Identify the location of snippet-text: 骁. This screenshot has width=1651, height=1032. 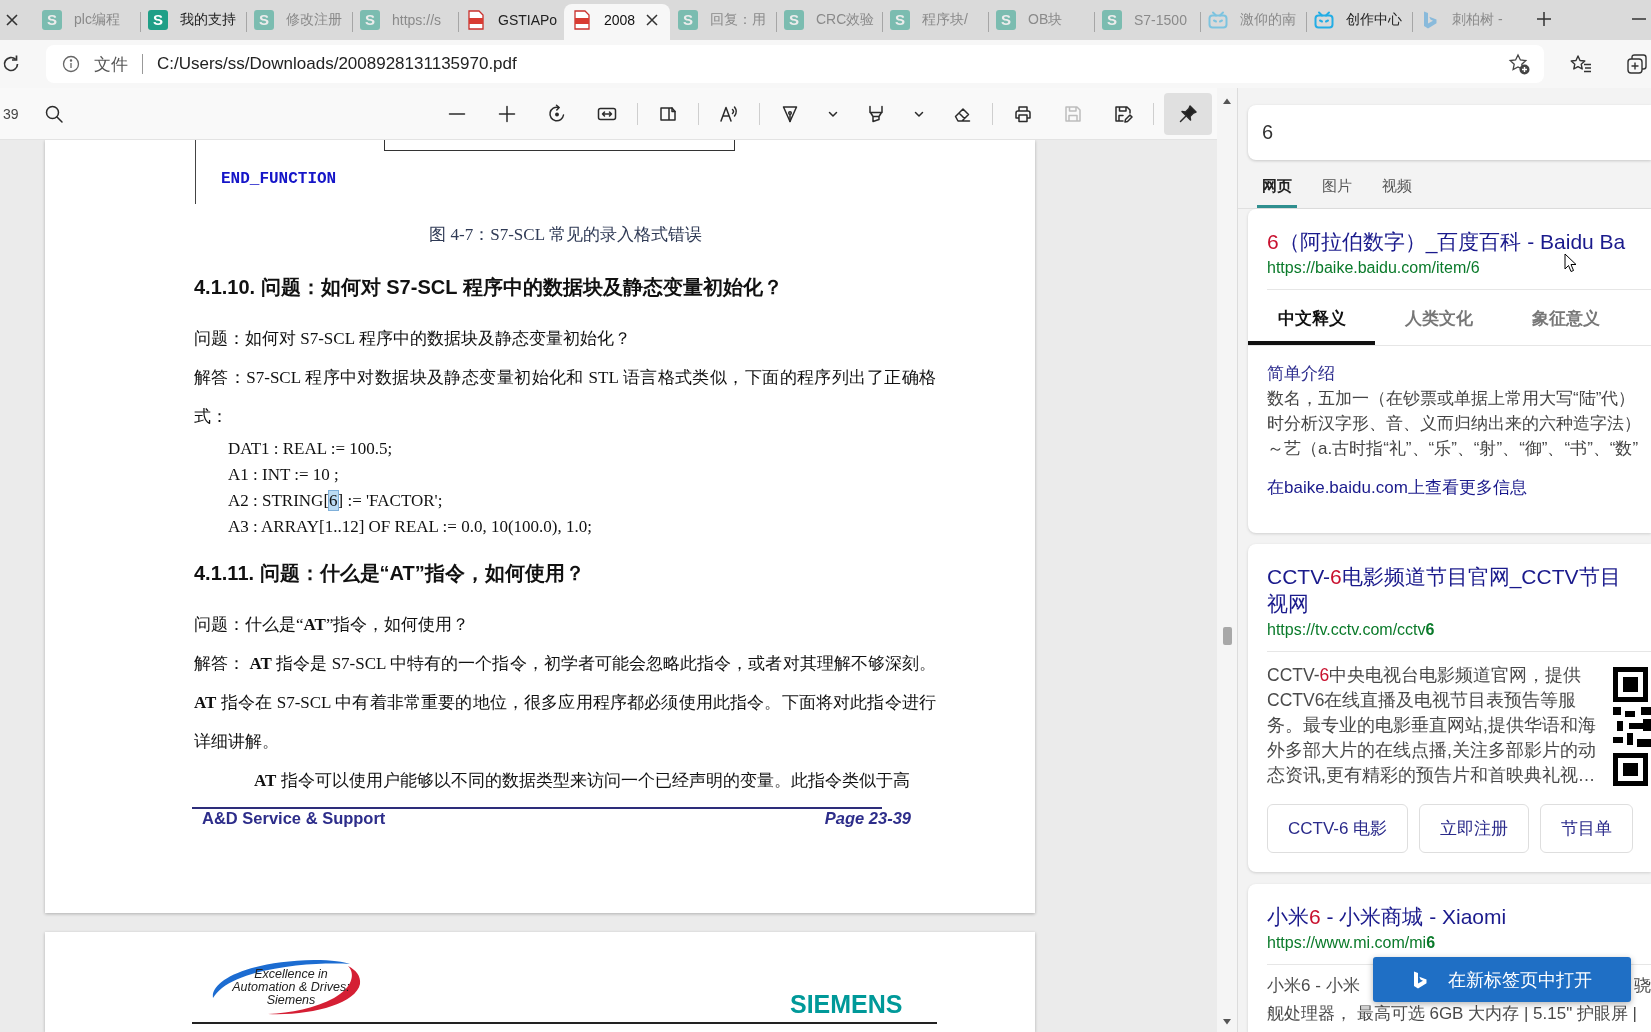
(1642, 986).